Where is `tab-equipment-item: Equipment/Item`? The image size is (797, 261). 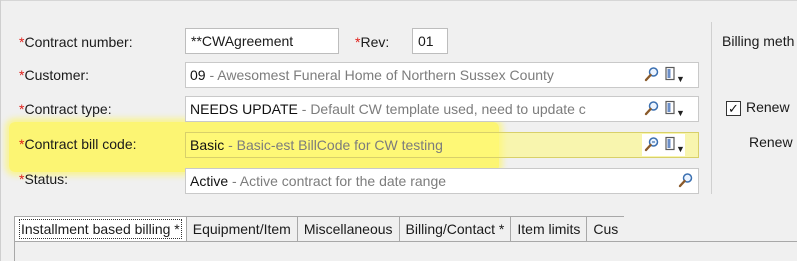 tab-equipment-item: Equipment/Item is located at coordinates (242, 229).